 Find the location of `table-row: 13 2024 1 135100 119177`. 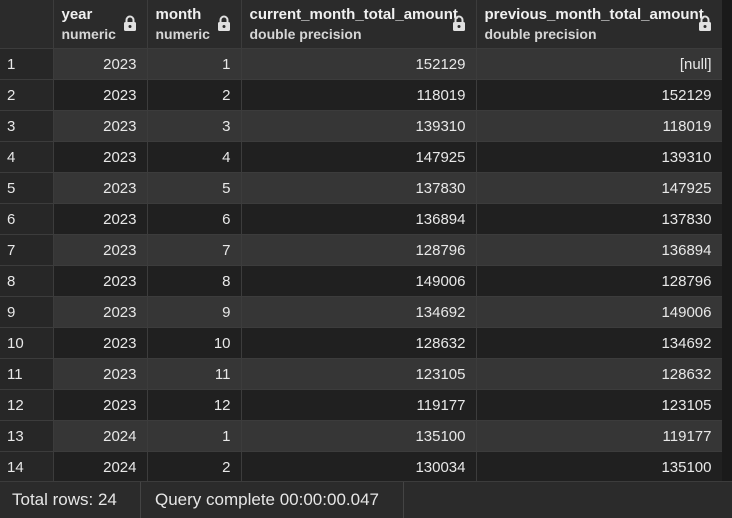

table-row: 13 2024 1 135100 119177 is located at coordinates (361, 436).